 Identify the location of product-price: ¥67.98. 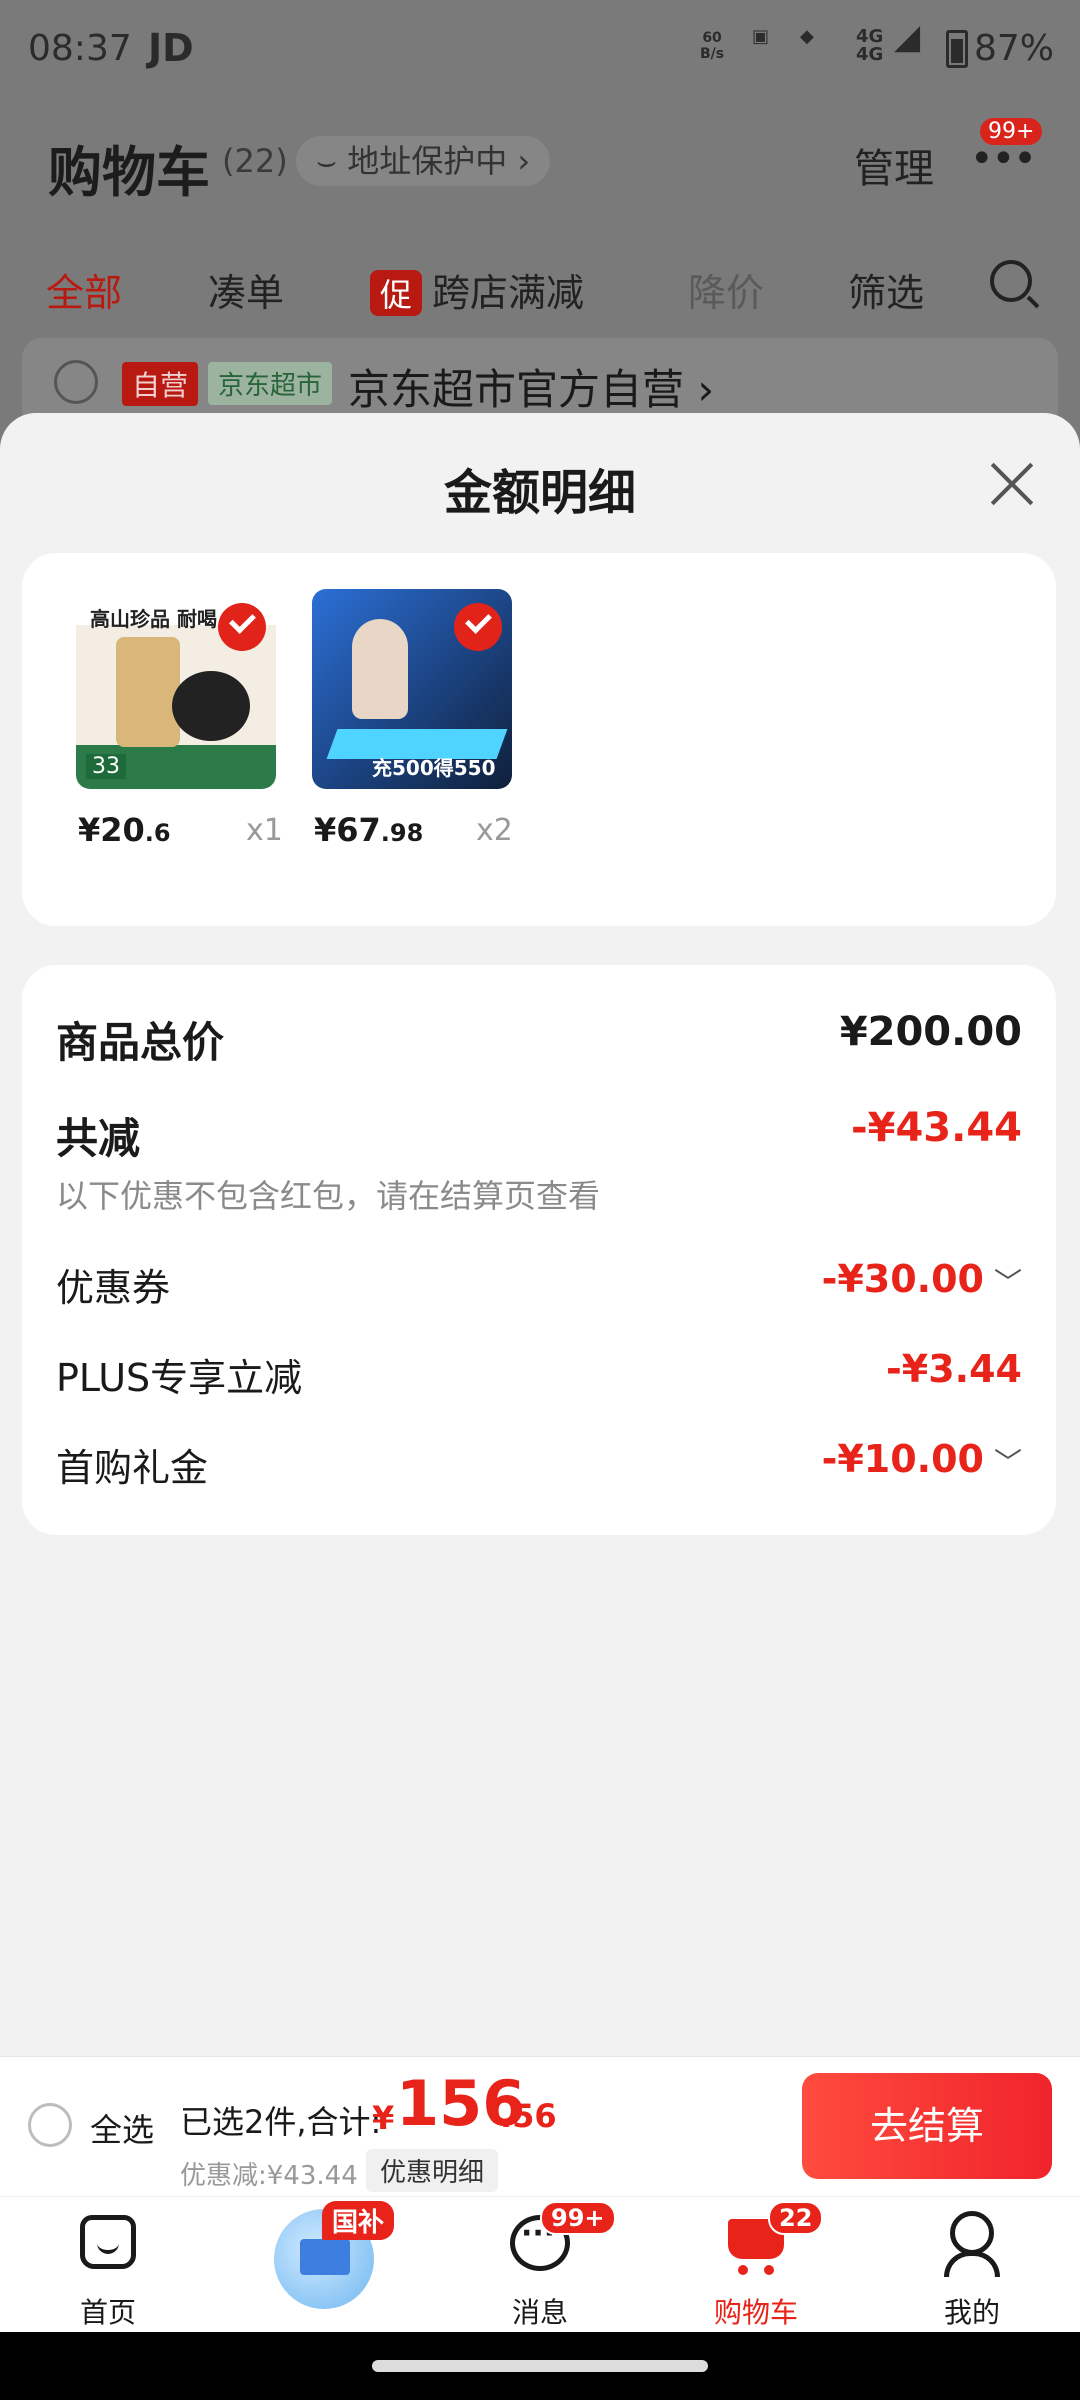
(369, 830).